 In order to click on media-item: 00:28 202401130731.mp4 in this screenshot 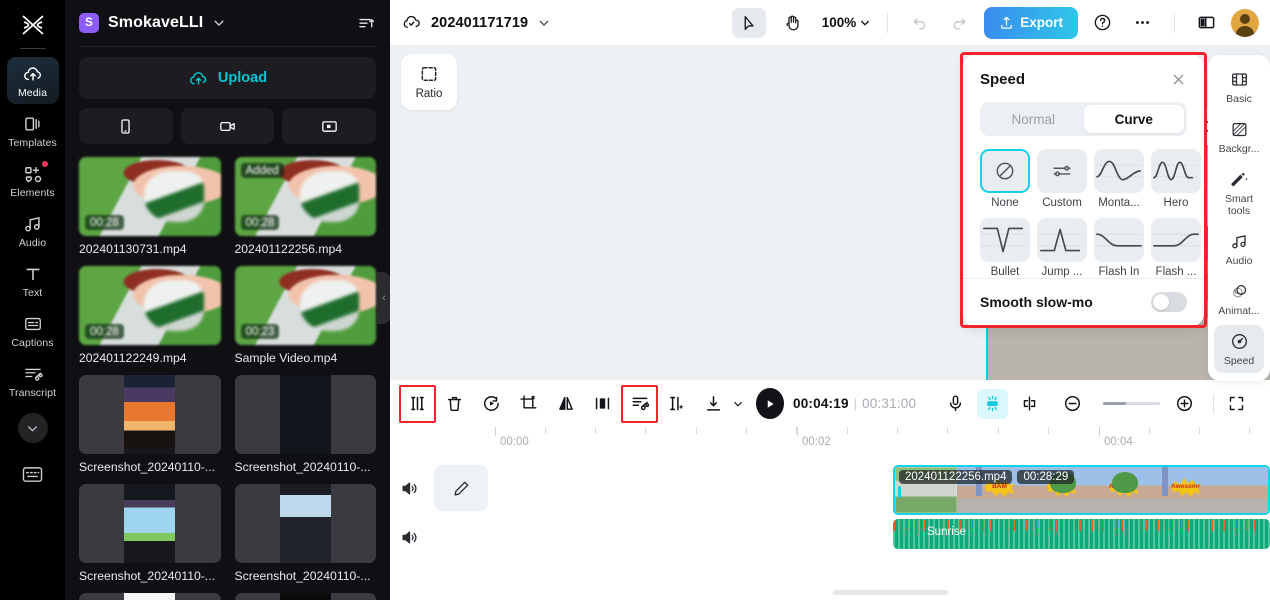, I will do `click(150, 206)`.